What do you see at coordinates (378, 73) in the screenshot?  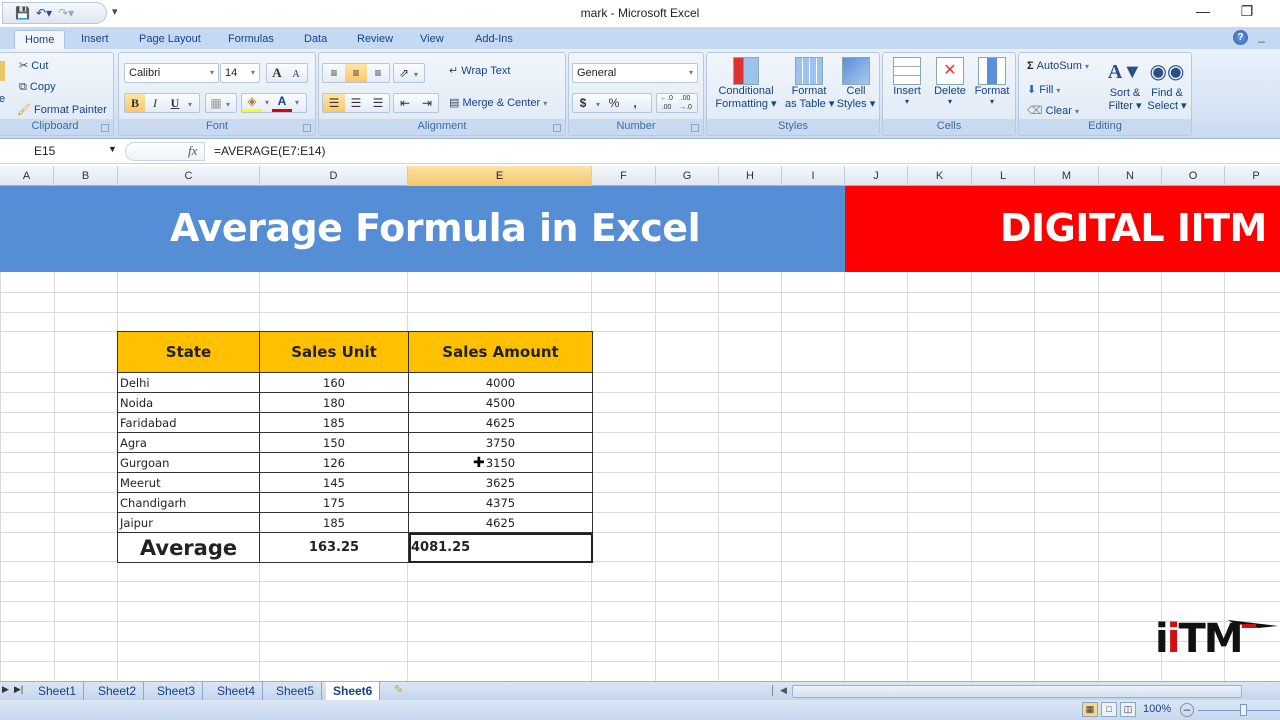 I see `align-bottom-button: ≡` at bounding box center [378, 73].